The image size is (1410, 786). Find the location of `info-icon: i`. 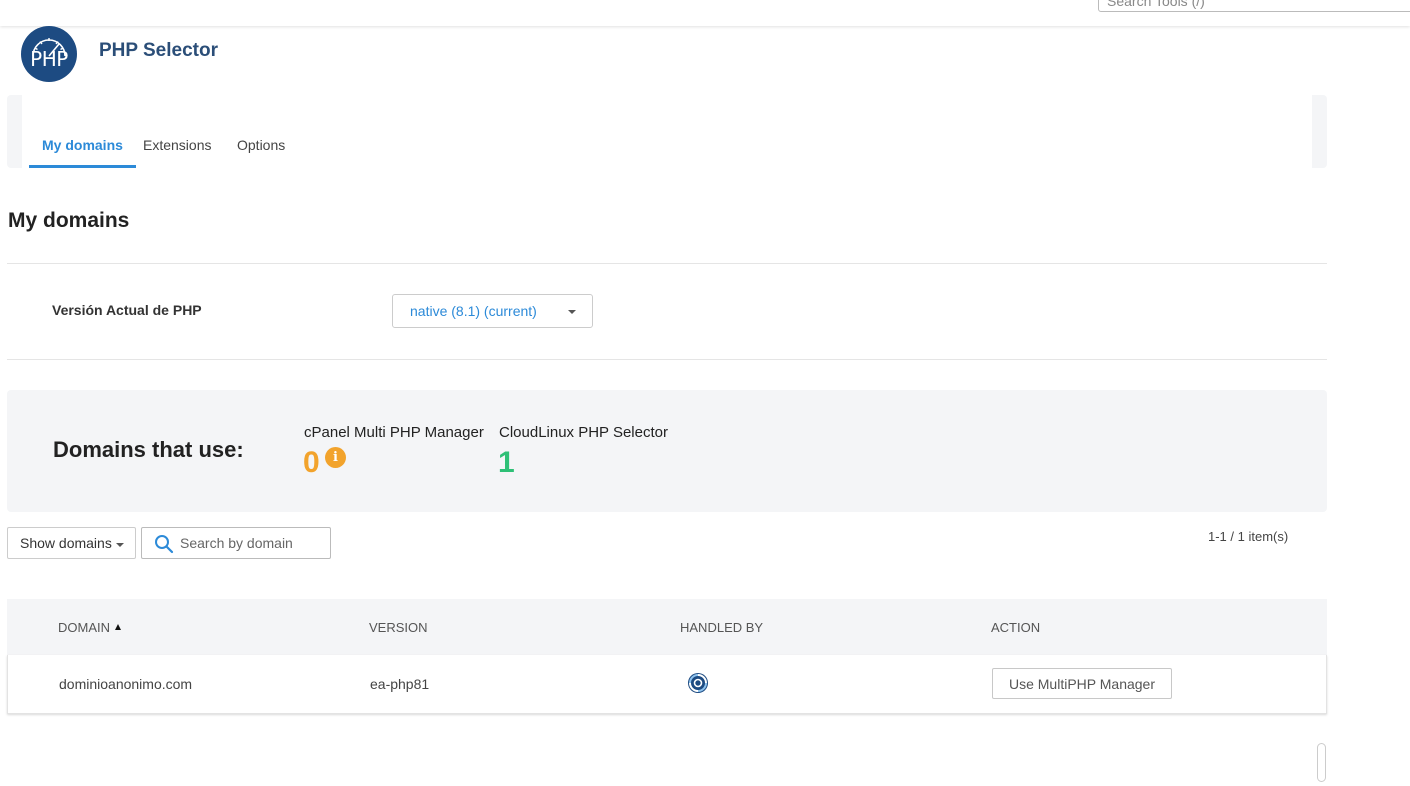

info-icon: i is located at coordinates (335, 457).